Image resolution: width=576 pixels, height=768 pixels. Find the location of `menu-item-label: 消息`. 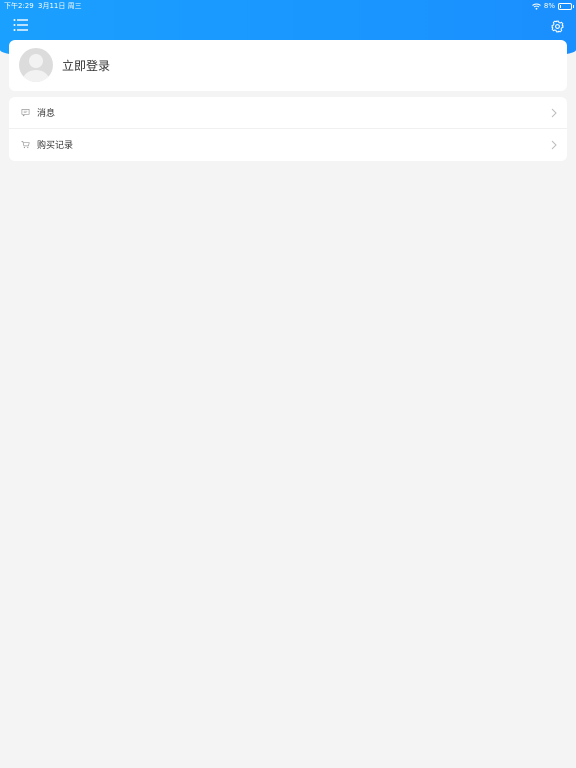

menu-item-label: 消息 is located at coordinates (46, 114).